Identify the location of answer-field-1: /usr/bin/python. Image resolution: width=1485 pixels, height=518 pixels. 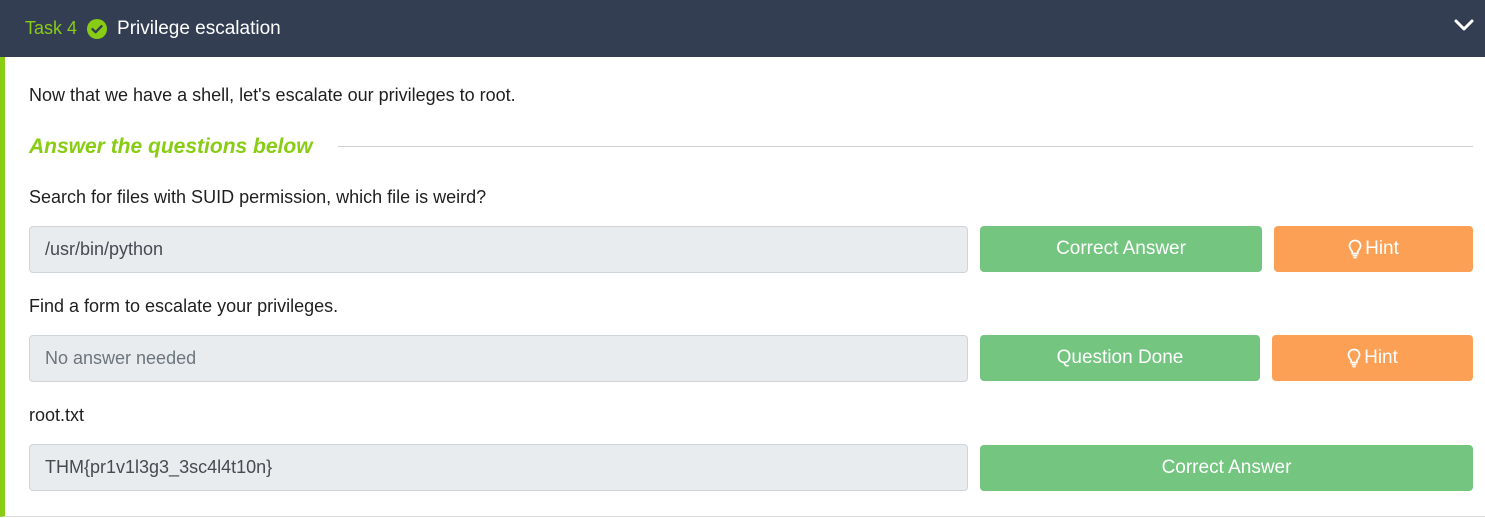
(498, 249).